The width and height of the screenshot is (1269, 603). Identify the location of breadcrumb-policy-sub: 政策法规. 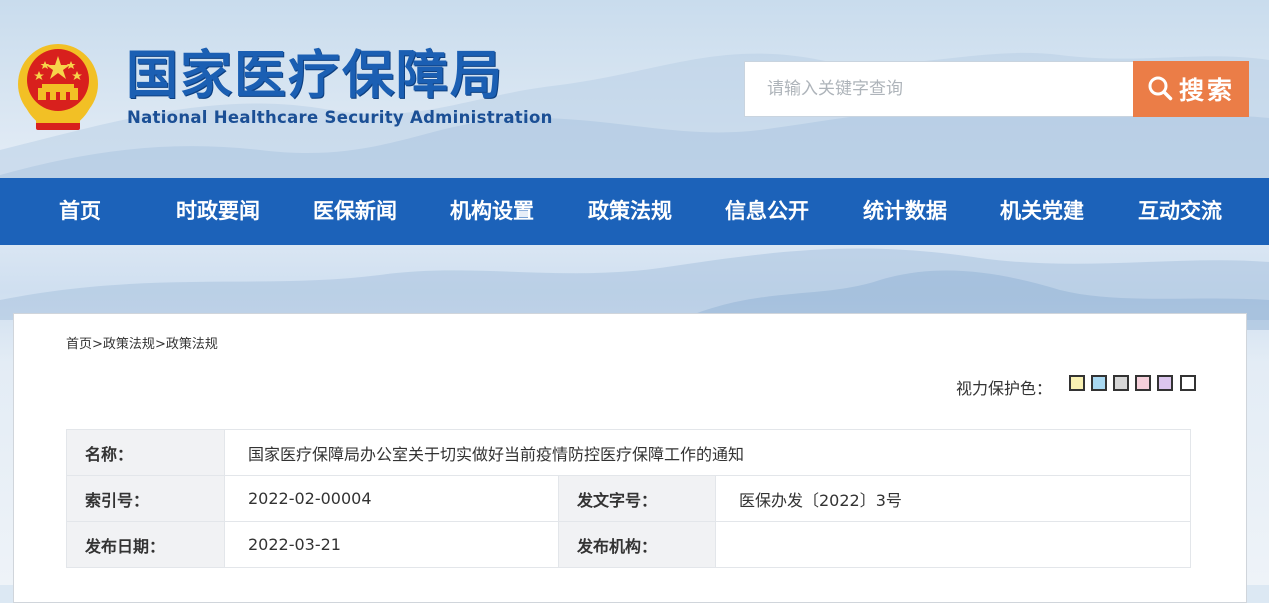
(192, 344).